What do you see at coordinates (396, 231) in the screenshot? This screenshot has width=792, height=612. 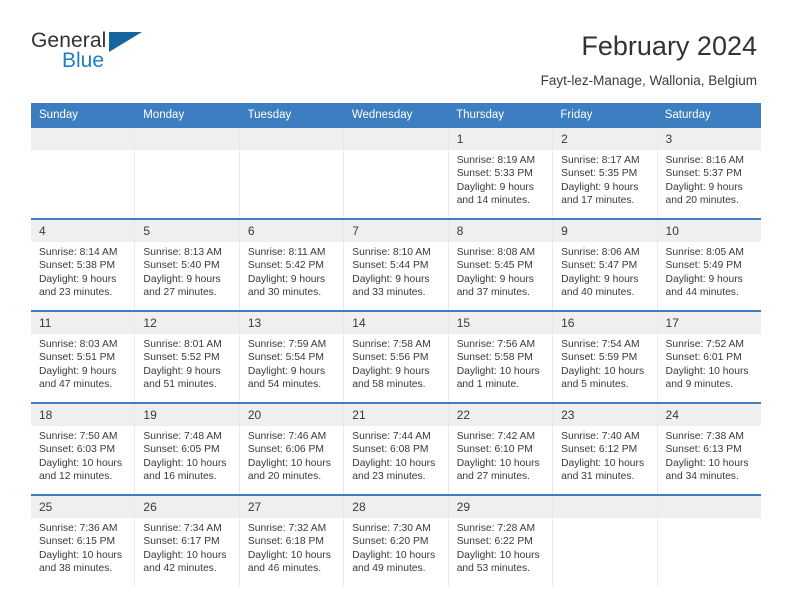 I see `day-number: 7` at bounding box center [396, 231].